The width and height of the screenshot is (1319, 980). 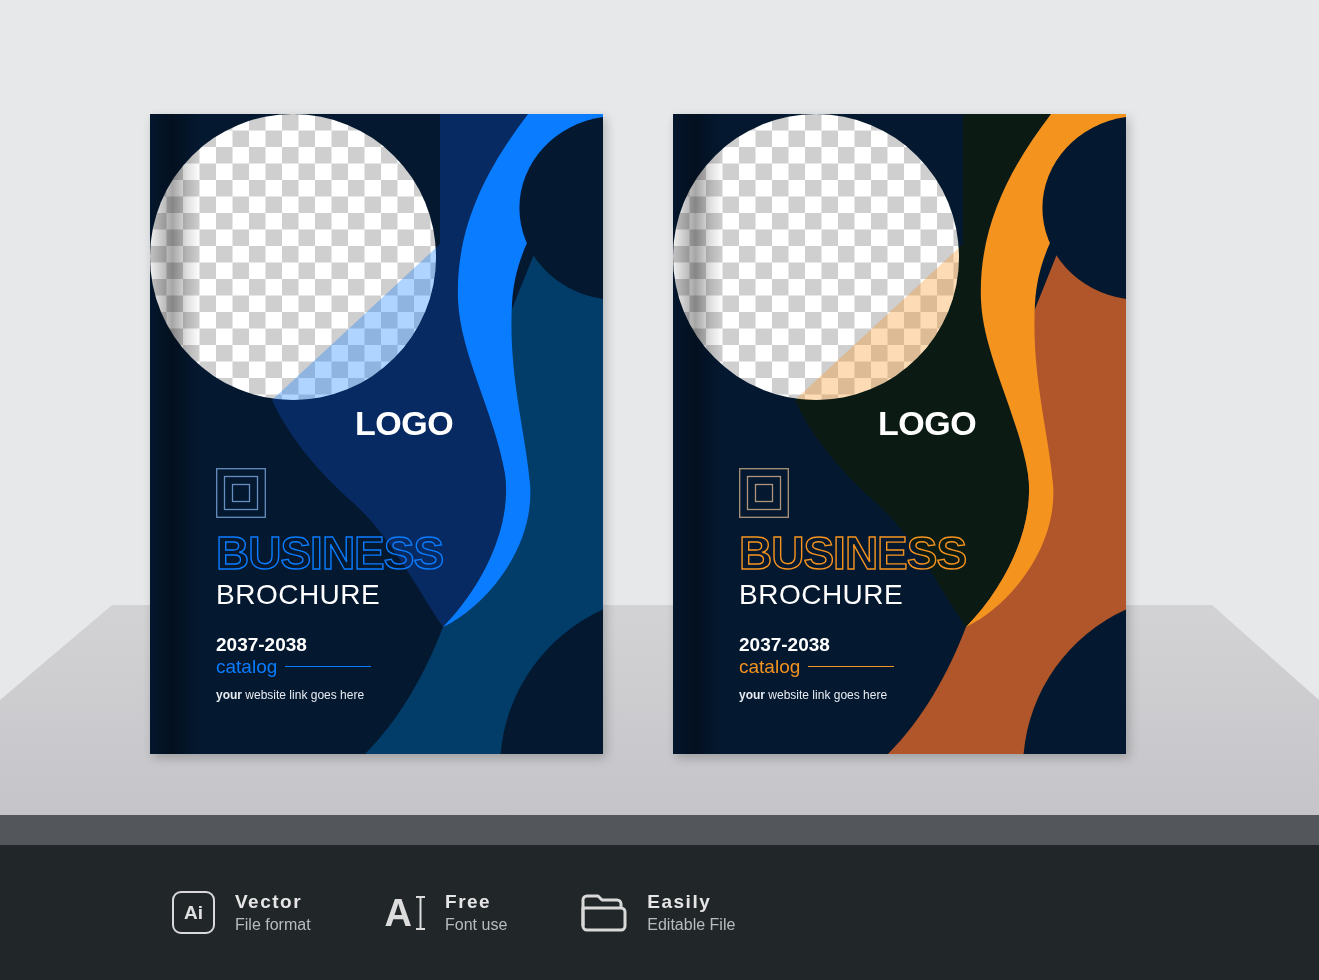 I want to click on font-glyph: A, so click(x=398, y=912).